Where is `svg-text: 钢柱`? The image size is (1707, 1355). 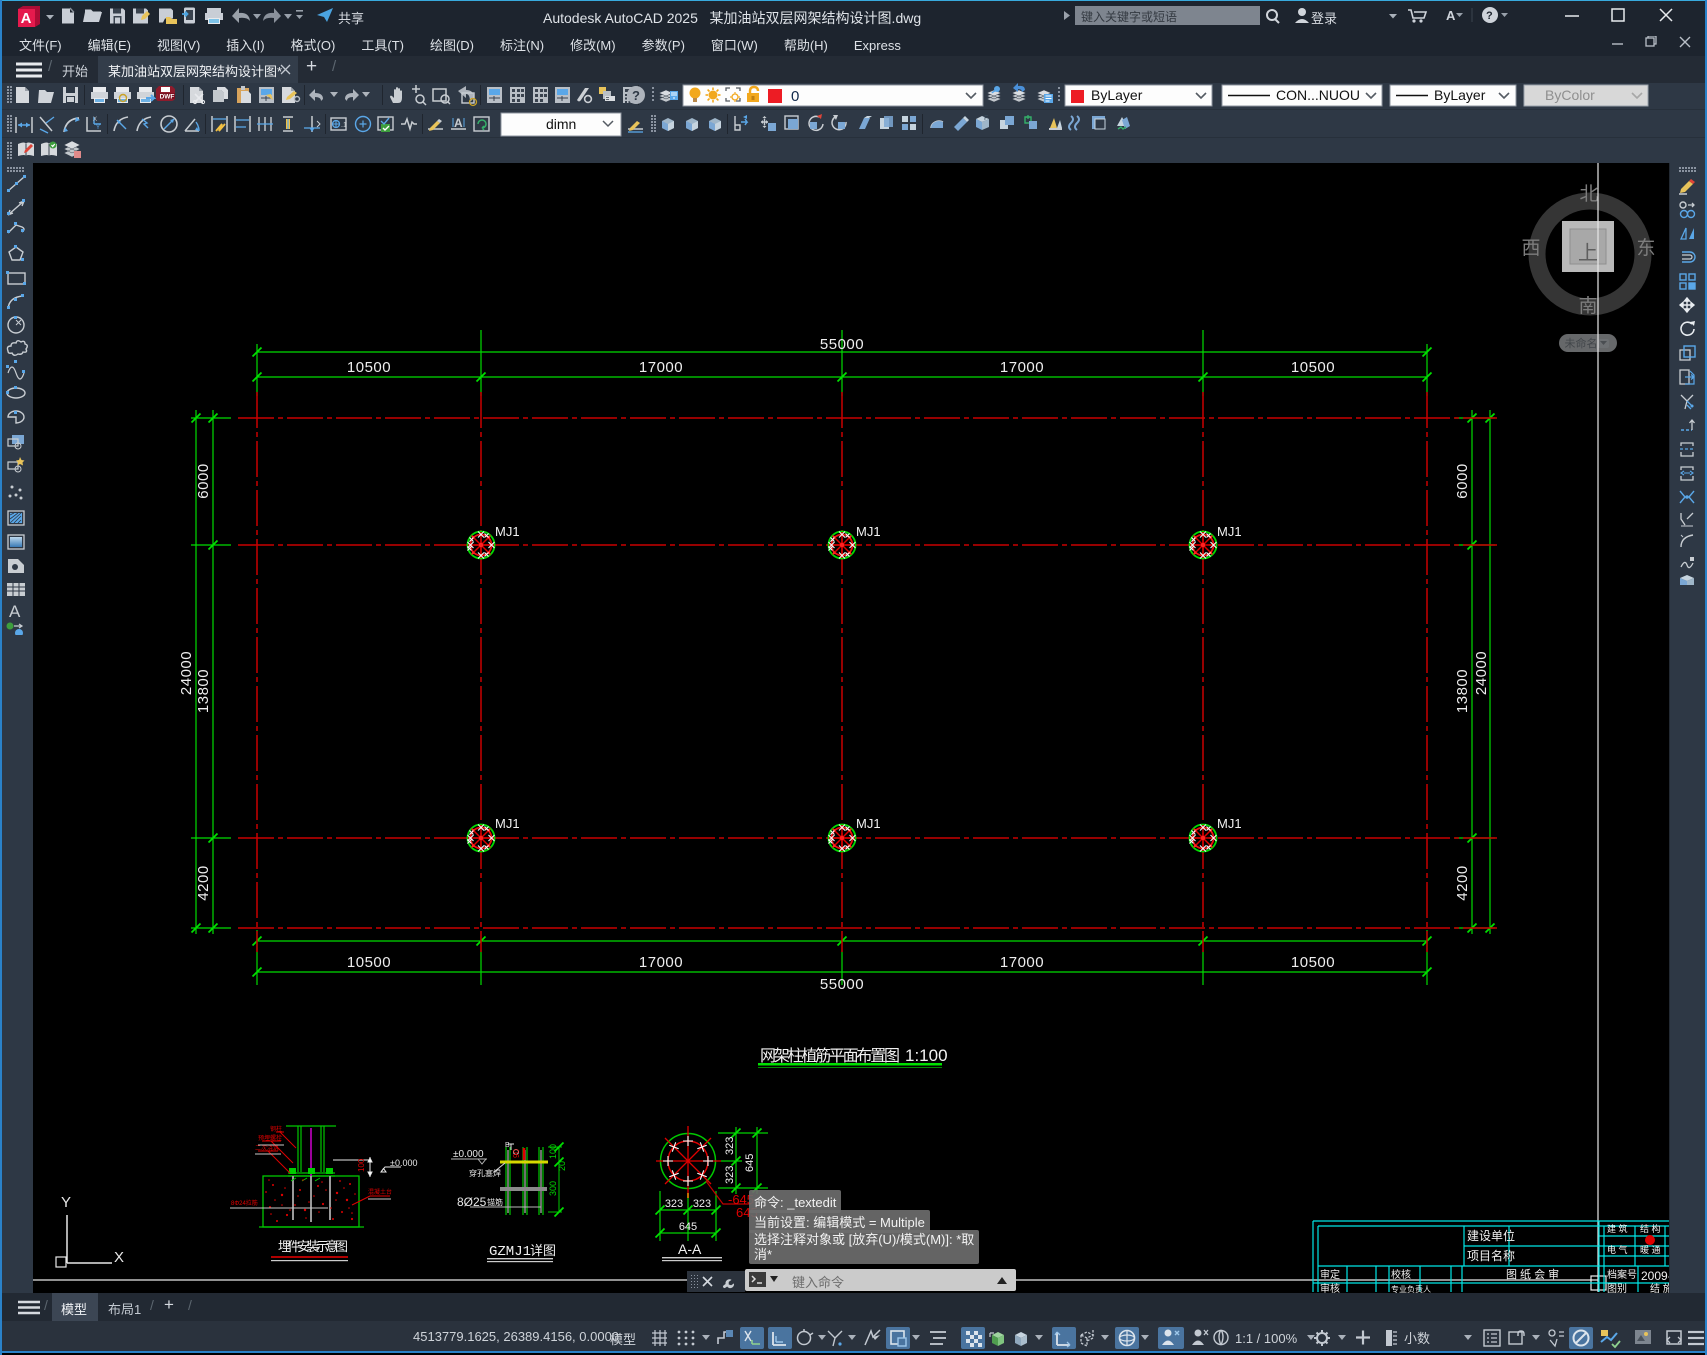
svg-text: 钢柱 is located at coordinates (276, 1129).